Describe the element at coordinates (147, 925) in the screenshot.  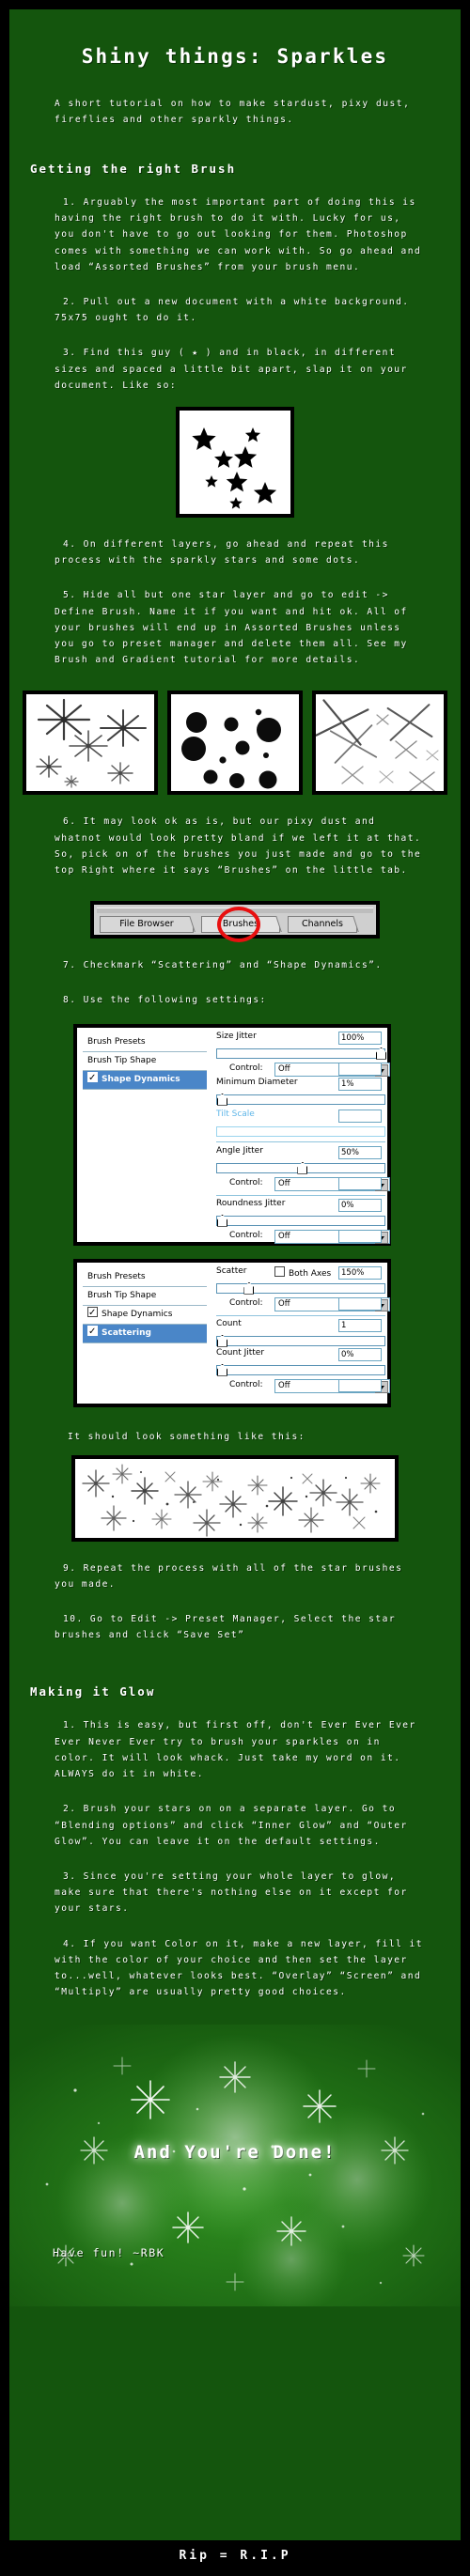
I see `tab-file-browser: File Browser` at that location.